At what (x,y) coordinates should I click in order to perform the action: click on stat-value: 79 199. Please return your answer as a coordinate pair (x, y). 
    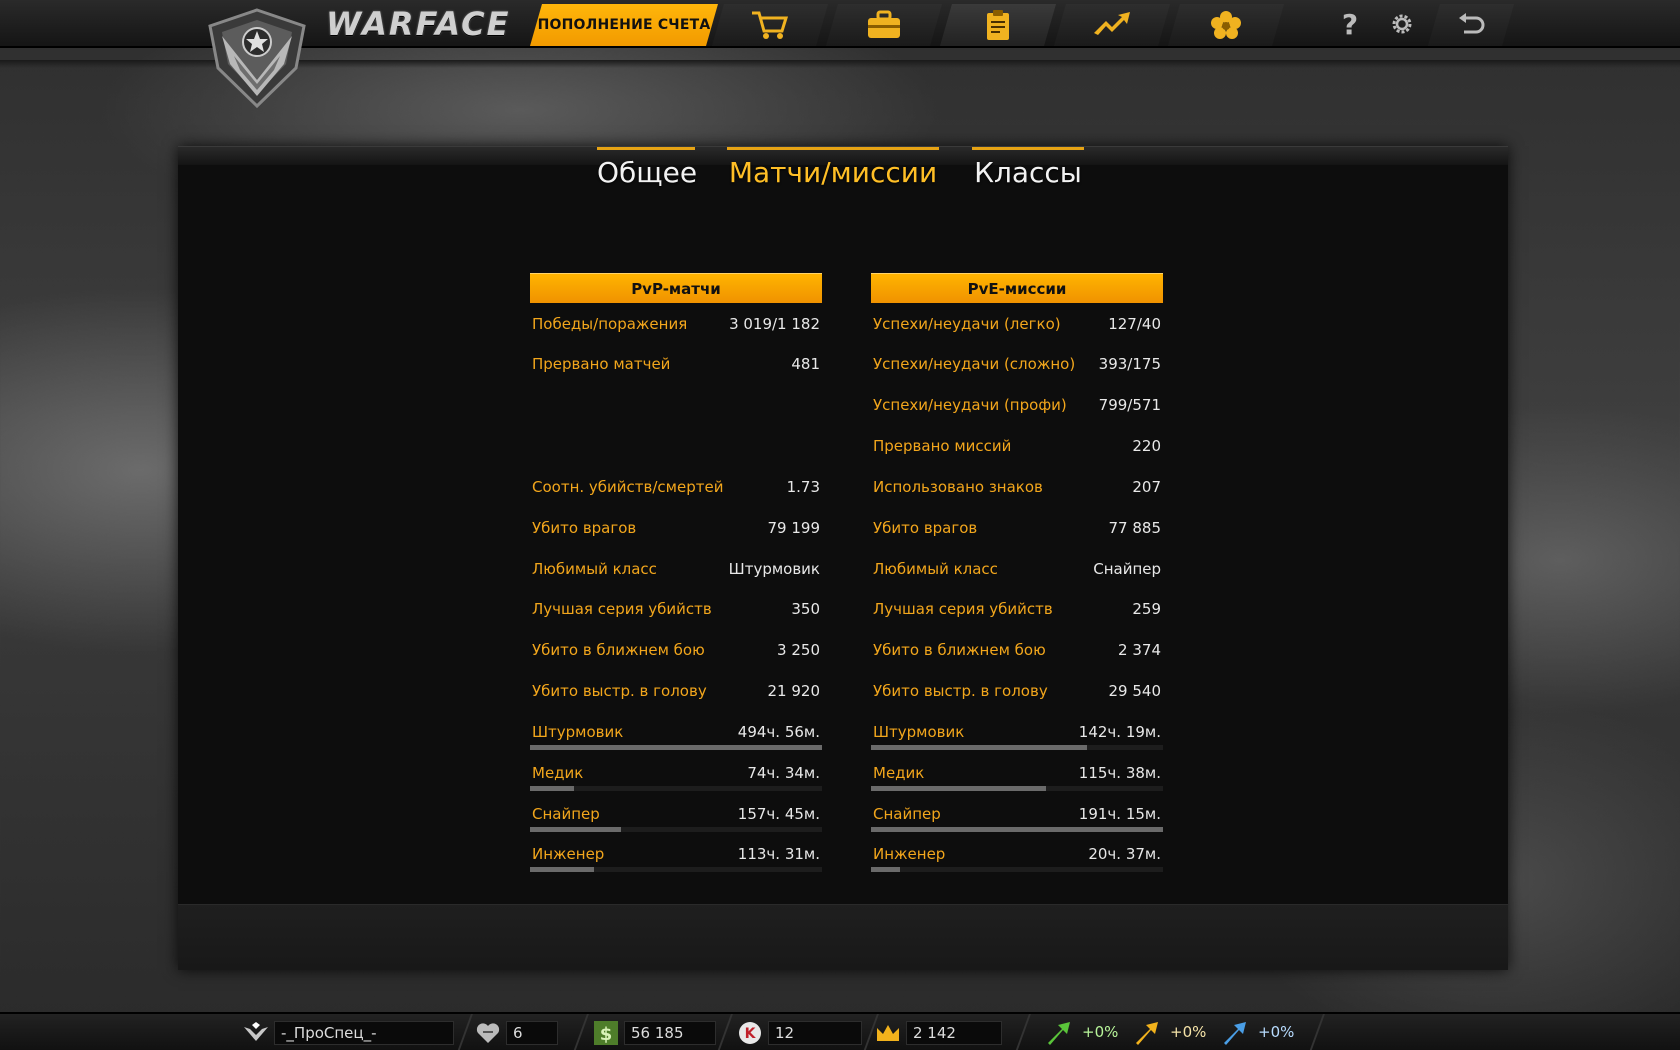
    Looking at the image, I should click on (794, 528).